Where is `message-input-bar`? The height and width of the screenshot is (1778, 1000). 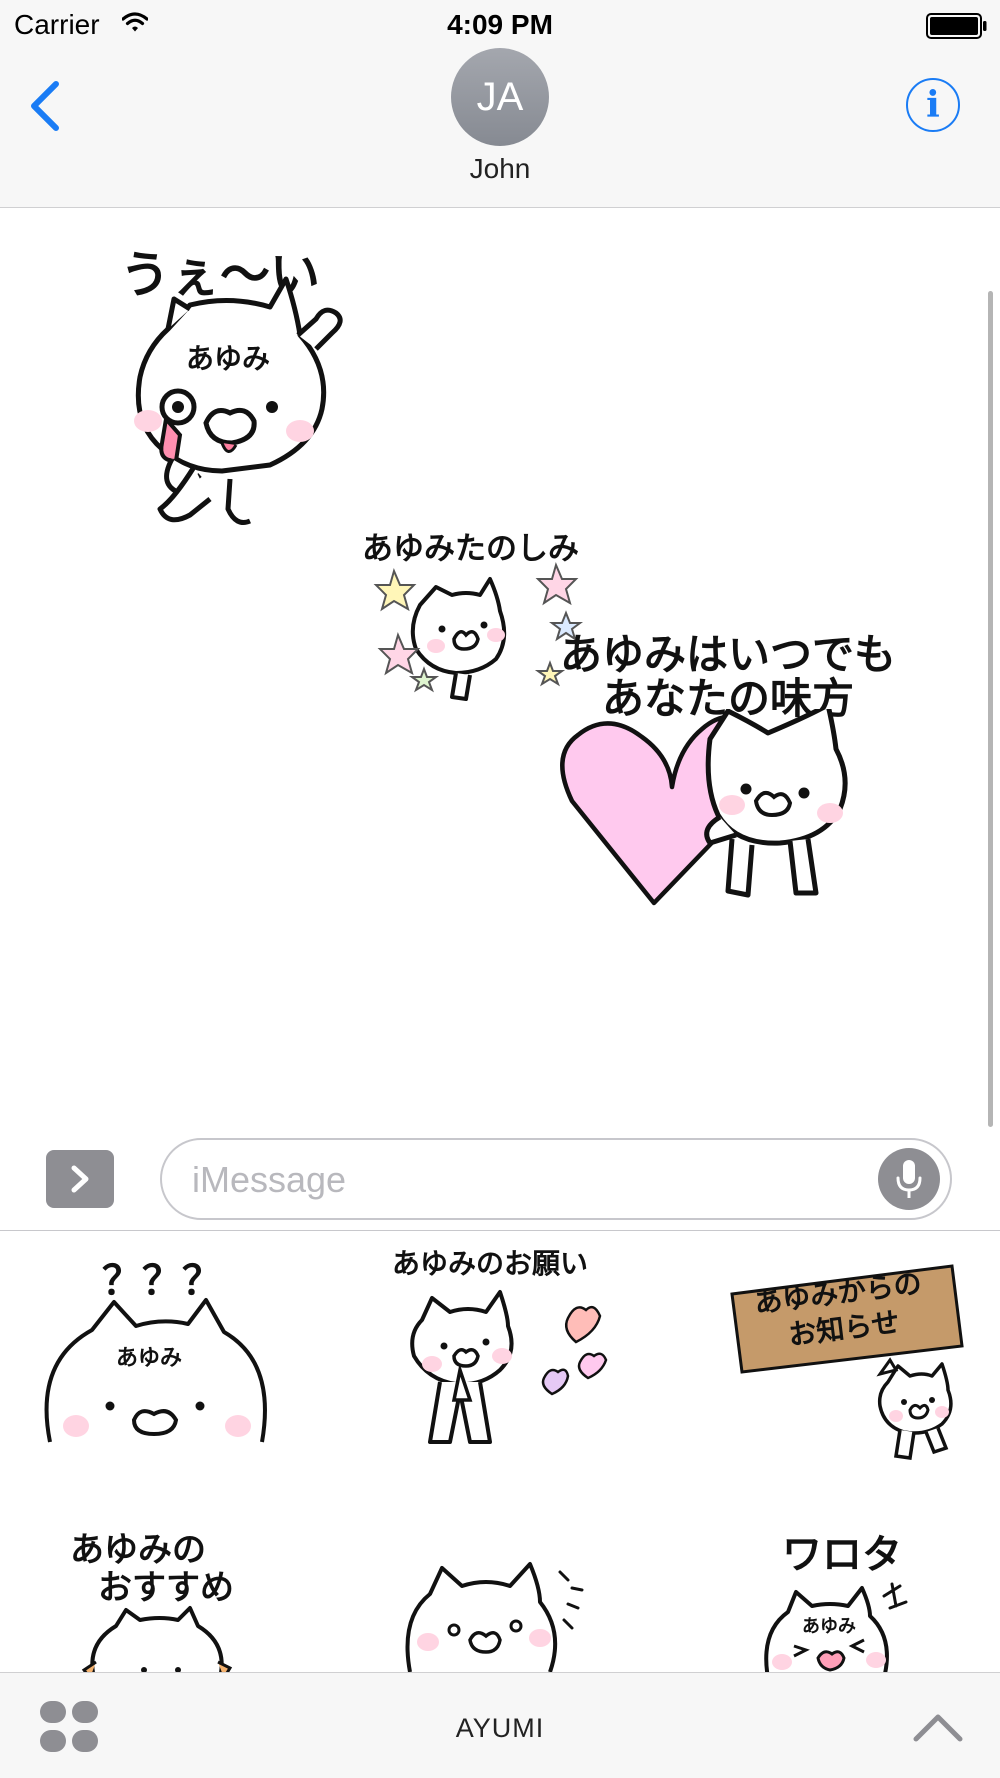 message-input-bar is located at coordinates (500, 1180).